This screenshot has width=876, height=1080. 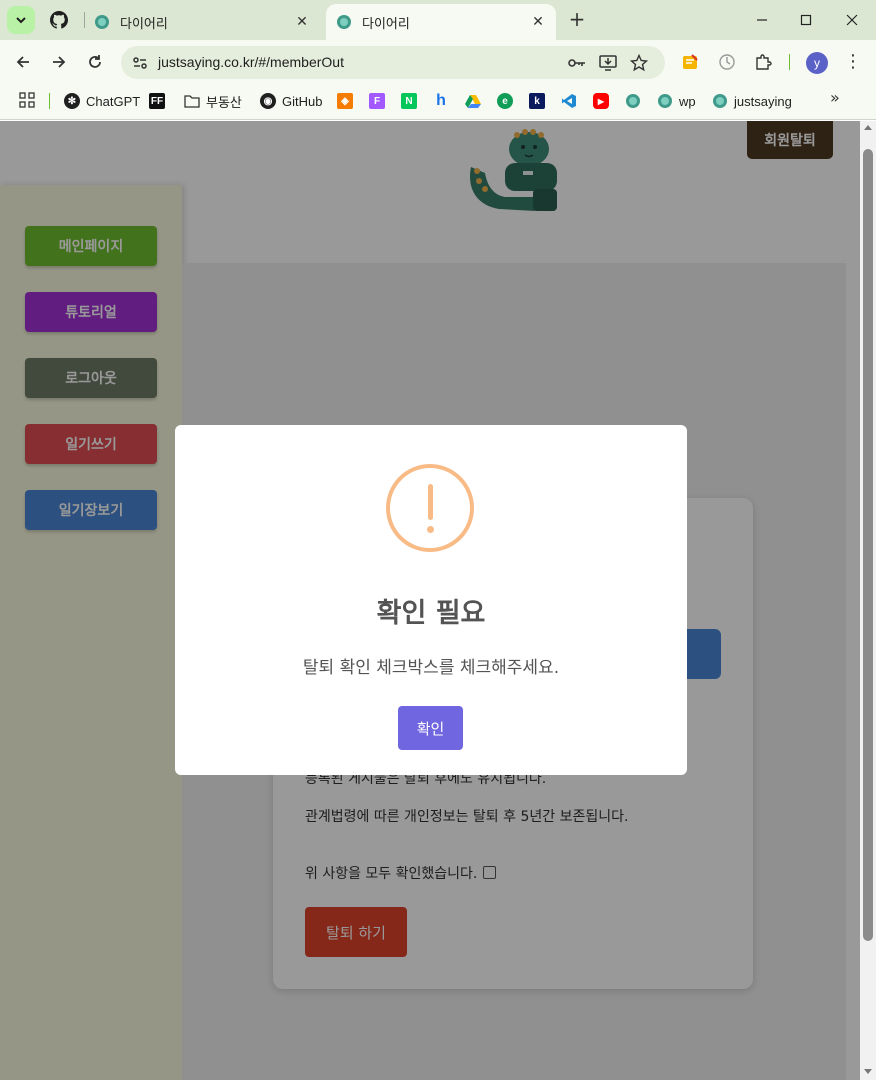 I want to click on bookmark-figma-icon: F, so click(x=377, y=101).